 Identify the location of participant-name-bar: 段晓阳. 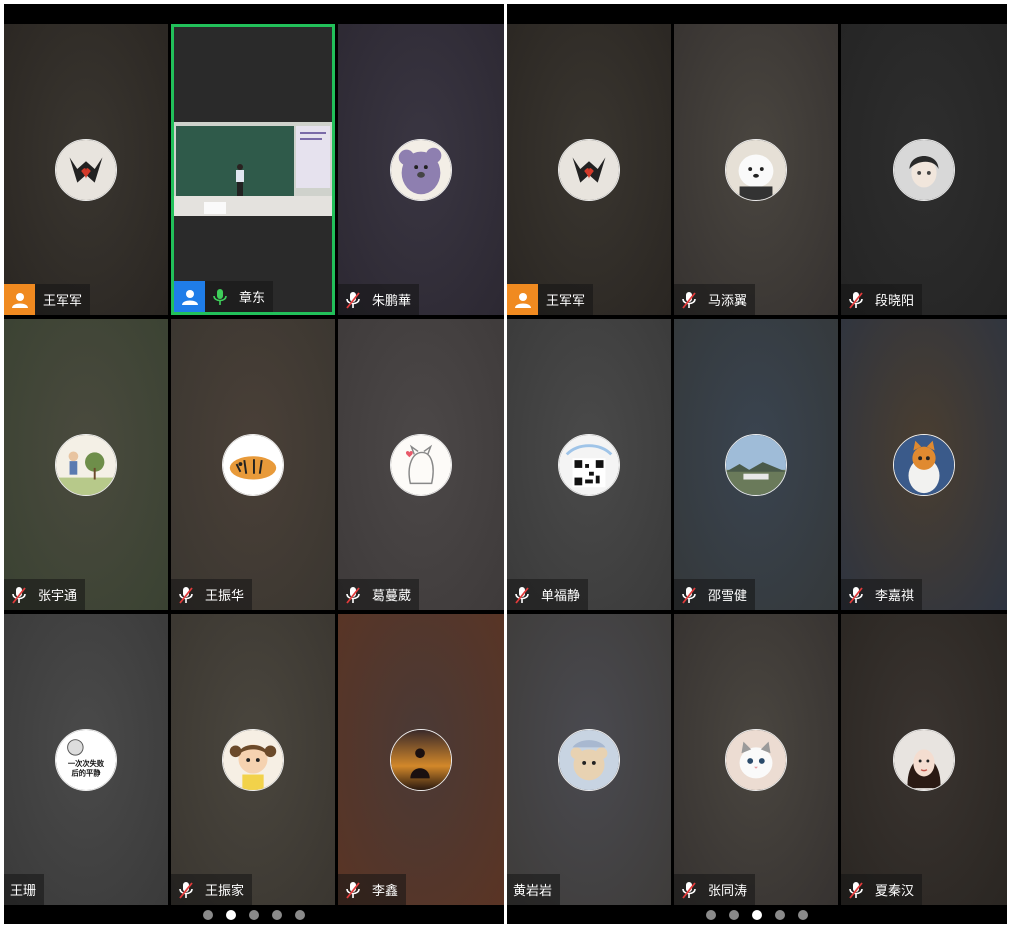
(882, 299).